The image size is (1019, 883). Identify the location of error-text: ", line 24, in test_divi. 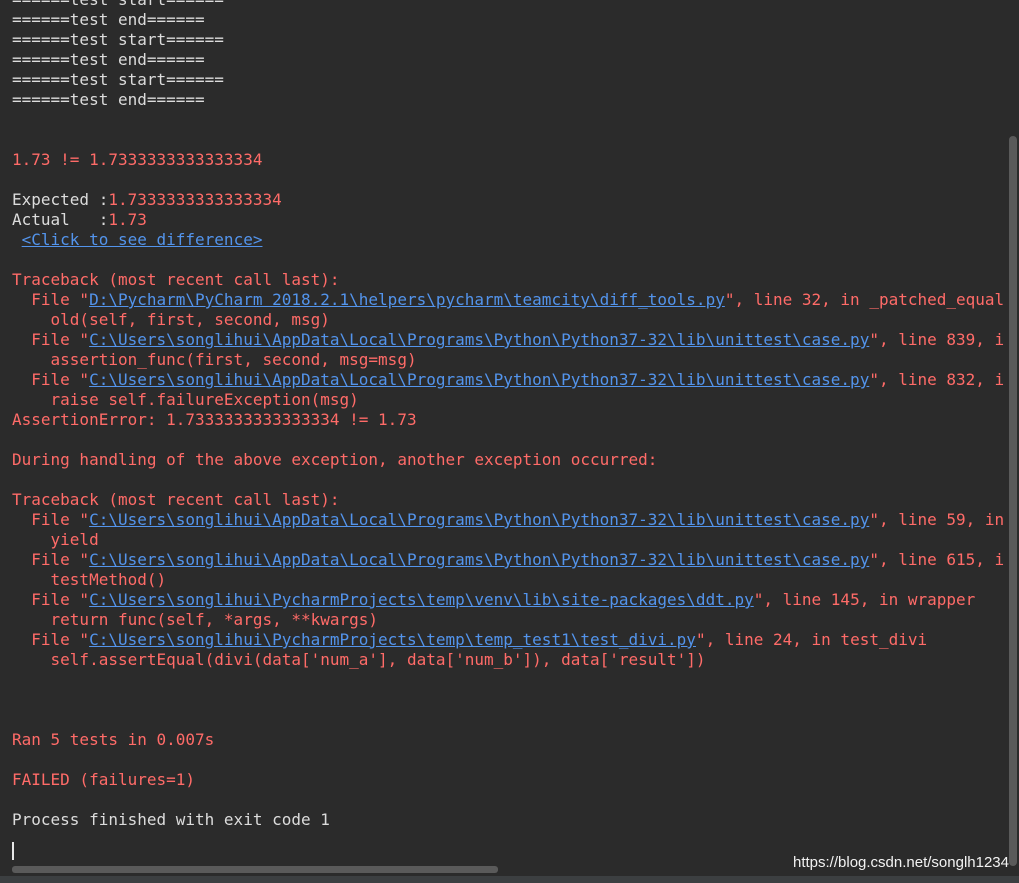
(811, 639).